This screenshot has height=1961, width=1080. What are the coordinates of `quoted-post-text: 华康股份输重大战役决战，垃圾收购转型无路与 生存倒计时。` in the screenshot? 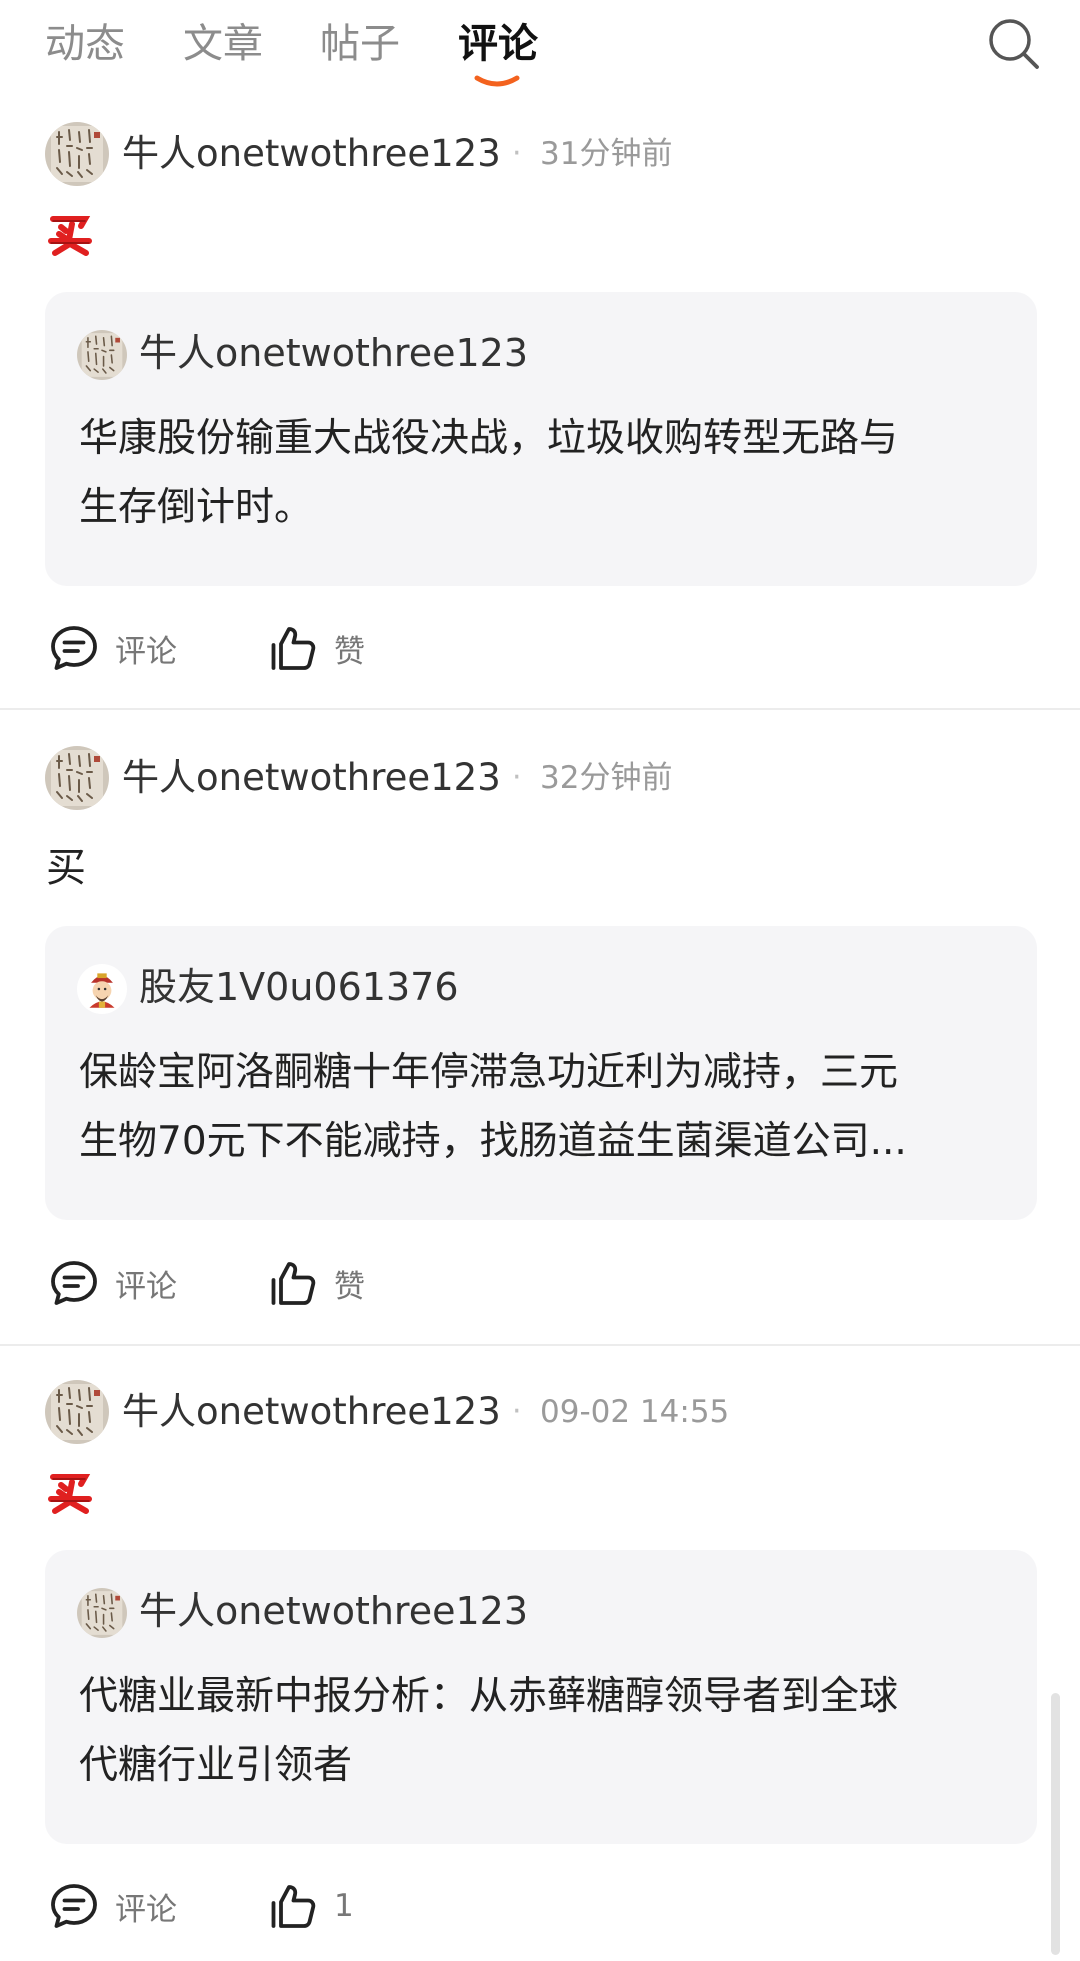 It's located at (544, 473).